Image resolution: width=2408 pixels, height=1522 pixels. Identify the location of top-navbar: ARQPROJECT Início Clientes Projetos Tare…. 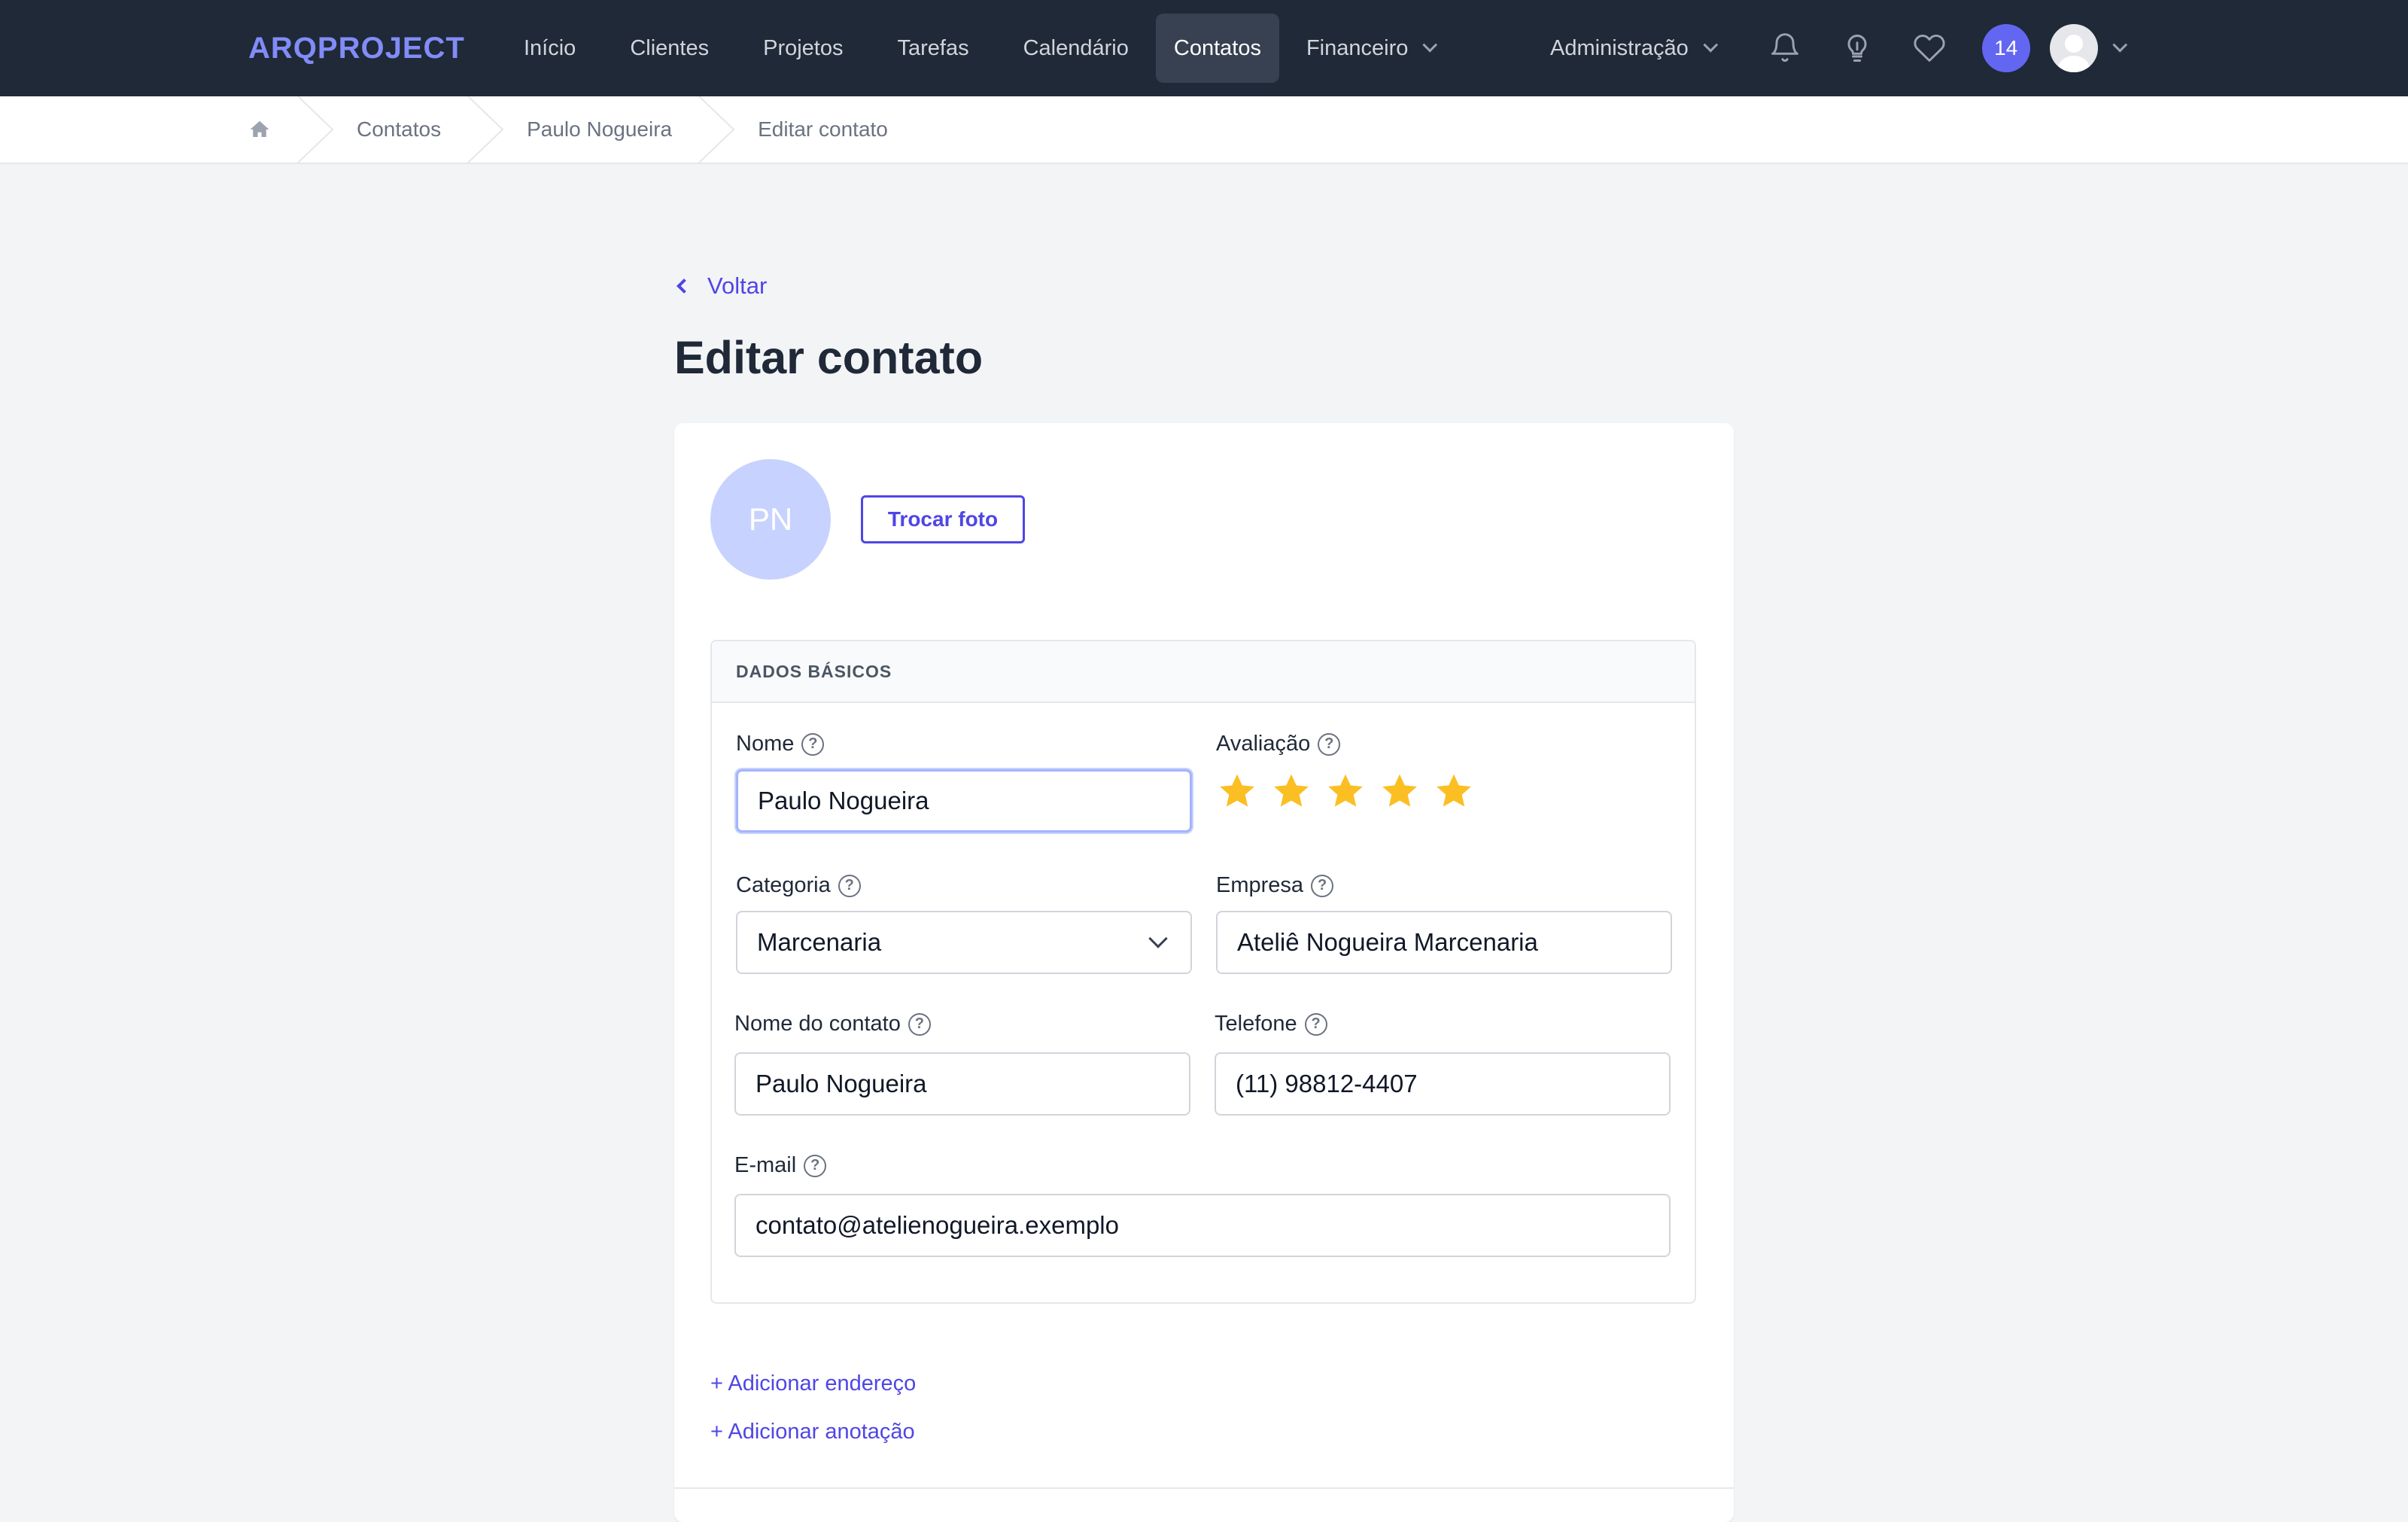
(1204, 48).